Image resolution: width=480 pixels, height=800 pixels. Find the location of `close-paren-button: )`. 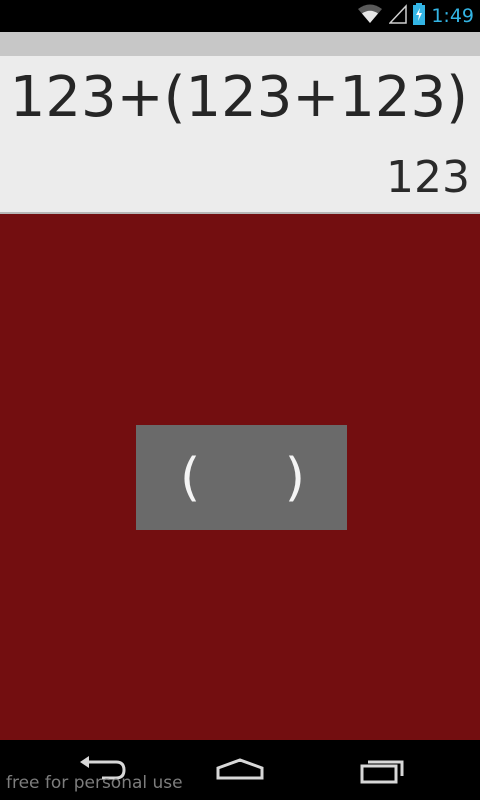

close-paren-button: ) is located at coordinates (295, 478).